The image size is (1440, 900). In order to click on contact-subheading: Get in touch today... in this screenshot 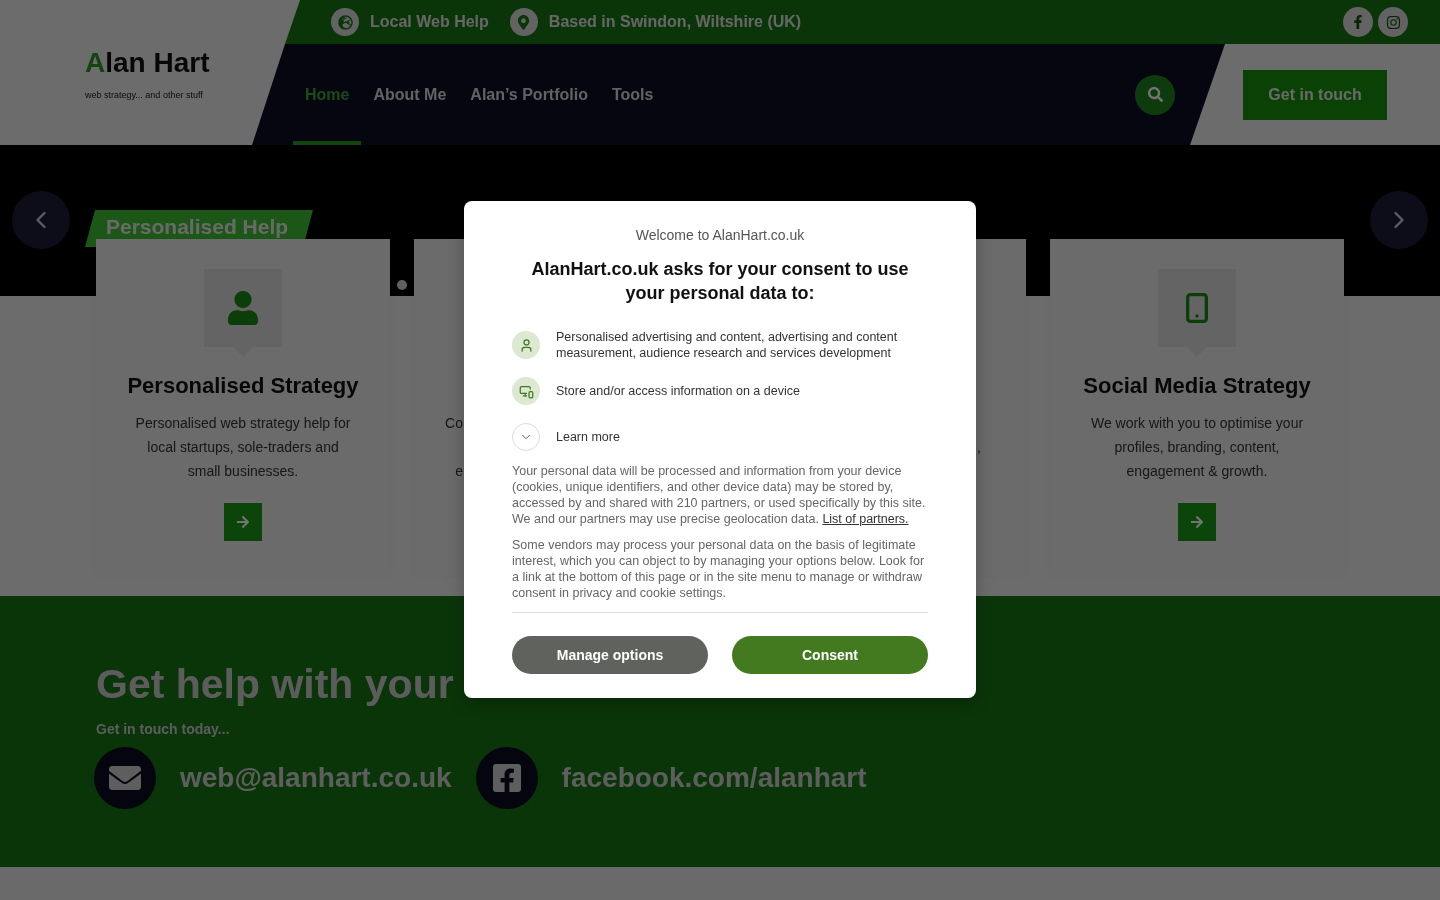, I will do `click(163, 729)`.